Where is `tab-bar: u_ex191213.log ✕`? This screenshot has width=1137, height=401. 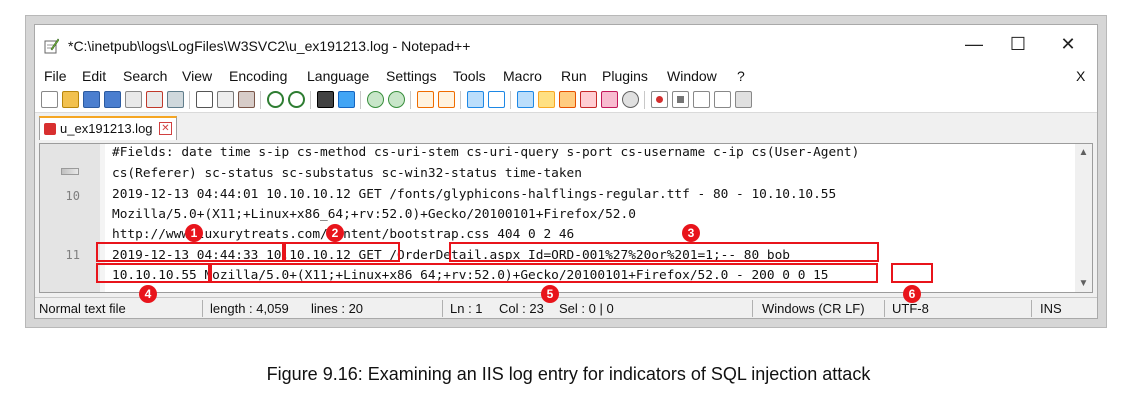
tab-bar: u_ex191213.log ✕ is located at coordinates (566, 127).